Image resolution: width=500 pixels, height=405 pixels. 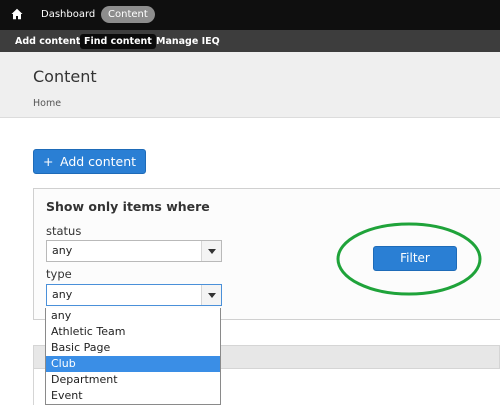 What do you see at coordinates (134, 295) in the screenshot?
I see `type-select: any` at bounding box center [134, 295].